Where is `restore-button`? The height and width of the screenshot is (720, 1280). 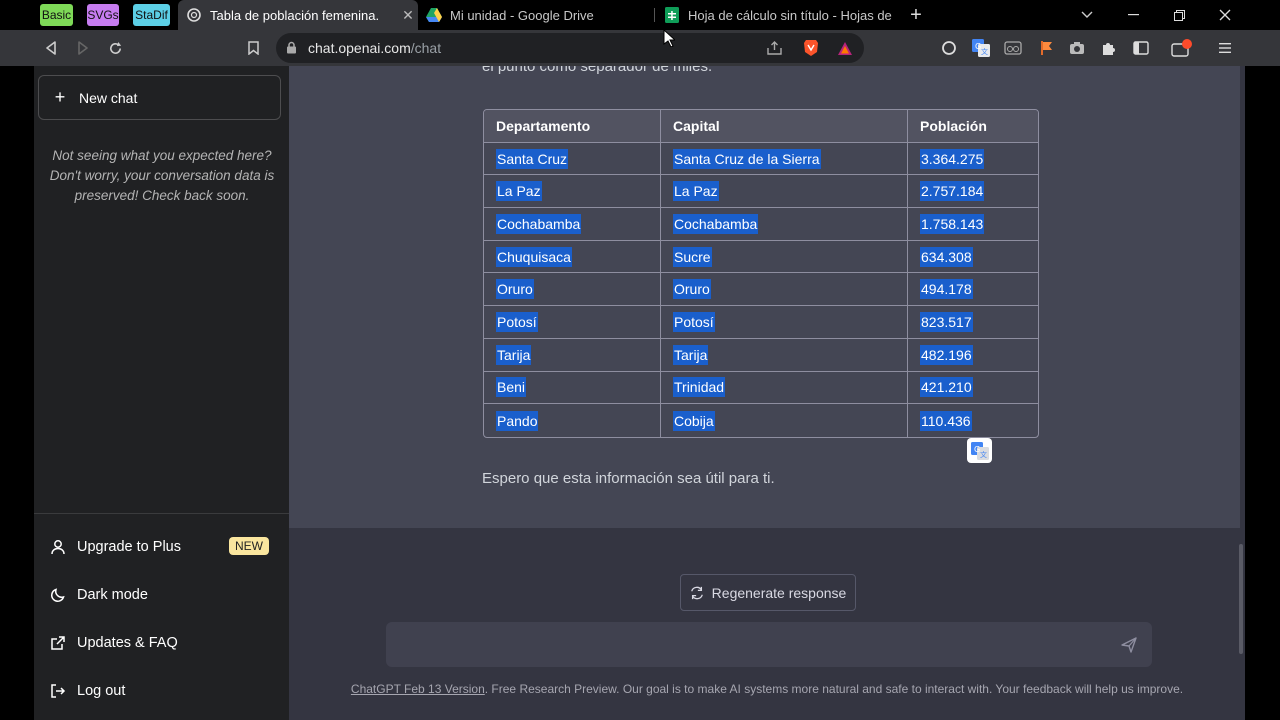 restore-button is located at coordinates (1179, 15).